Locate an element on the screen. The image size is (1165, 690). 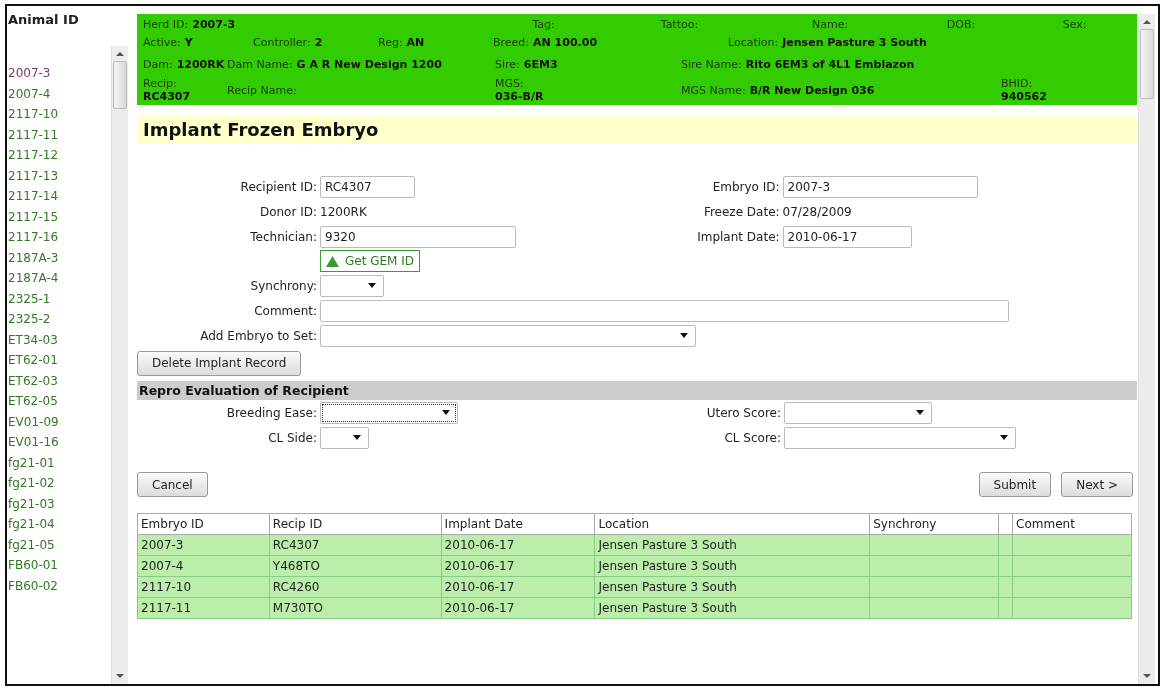
text-field is located at coordinates (664, 310).